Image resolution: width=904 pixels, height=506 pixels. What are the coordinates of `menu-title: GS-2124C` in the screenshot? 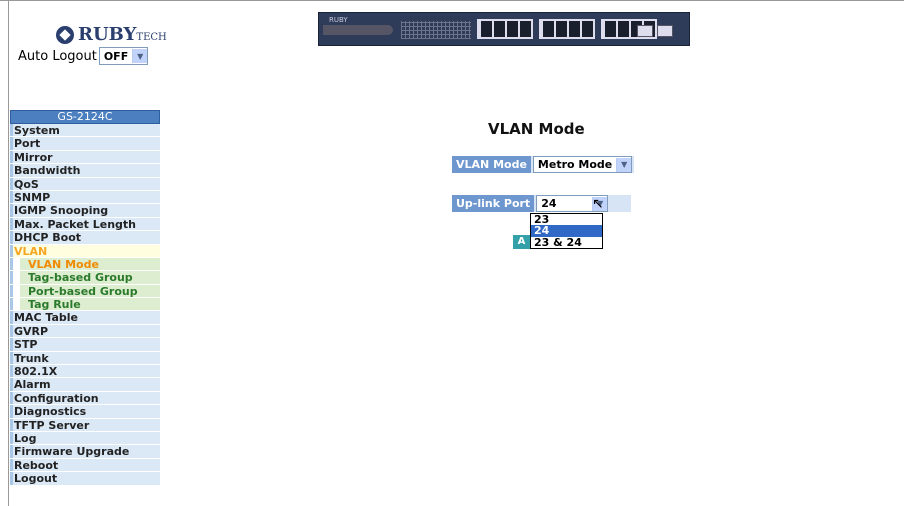 It's located at (85, 117).